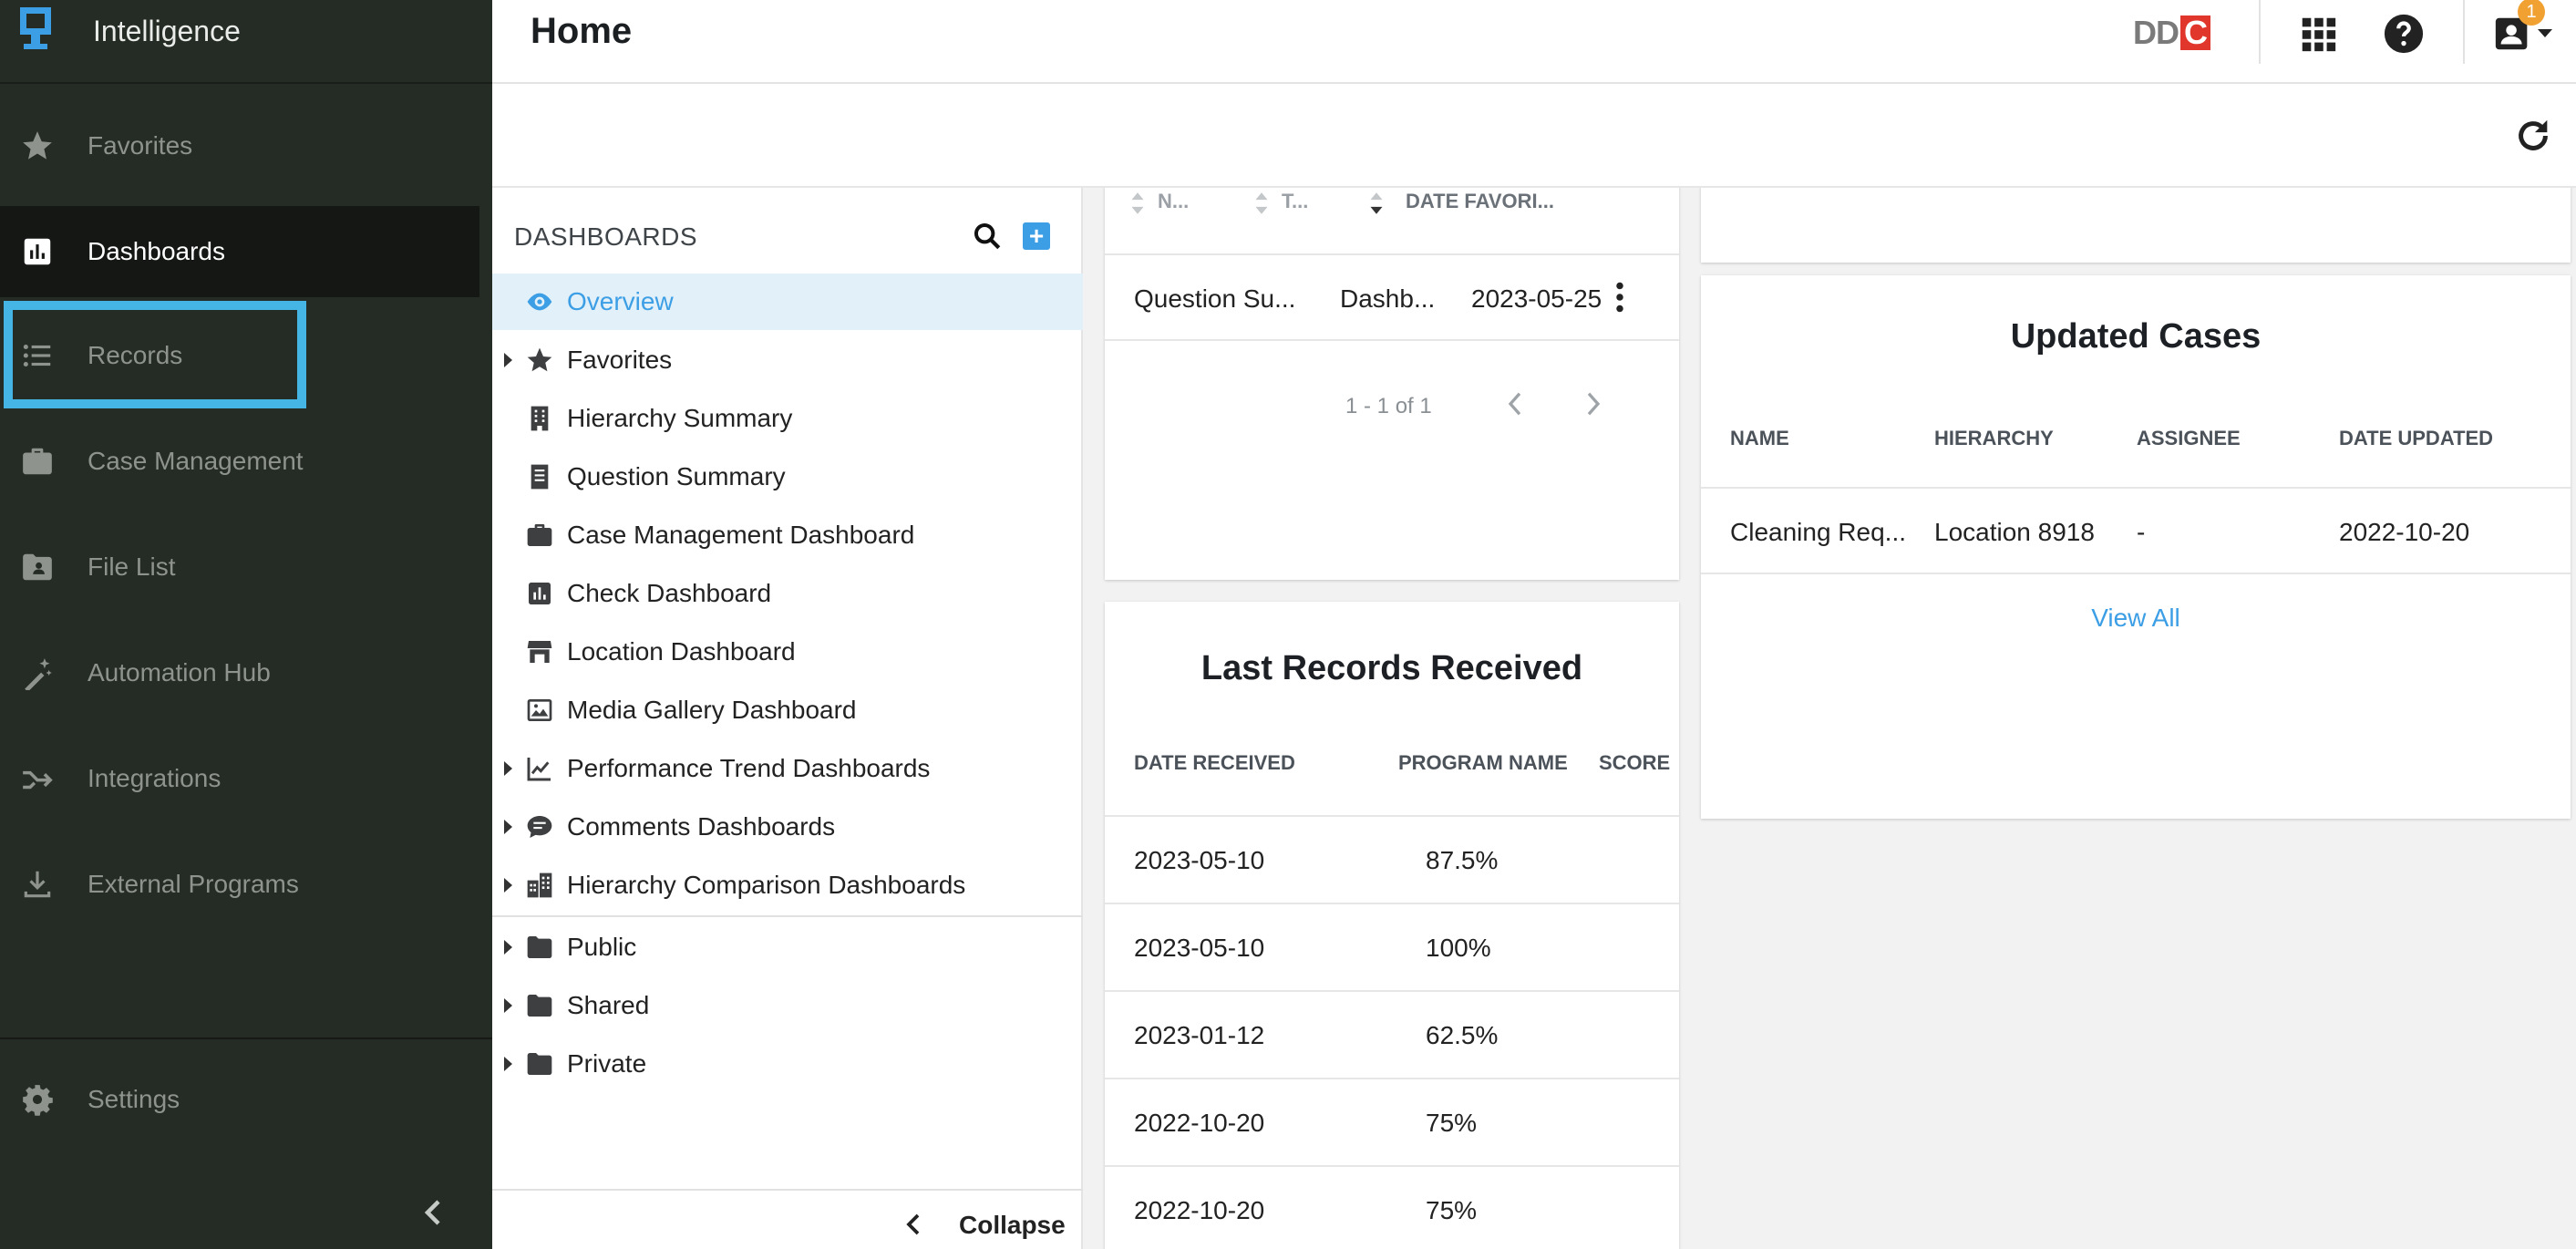 This screenshot has height=1249, width=2576. Describe the element at coordinates (620, 301) in the screenshot. I see `tree-item-label: Overview` at that location.